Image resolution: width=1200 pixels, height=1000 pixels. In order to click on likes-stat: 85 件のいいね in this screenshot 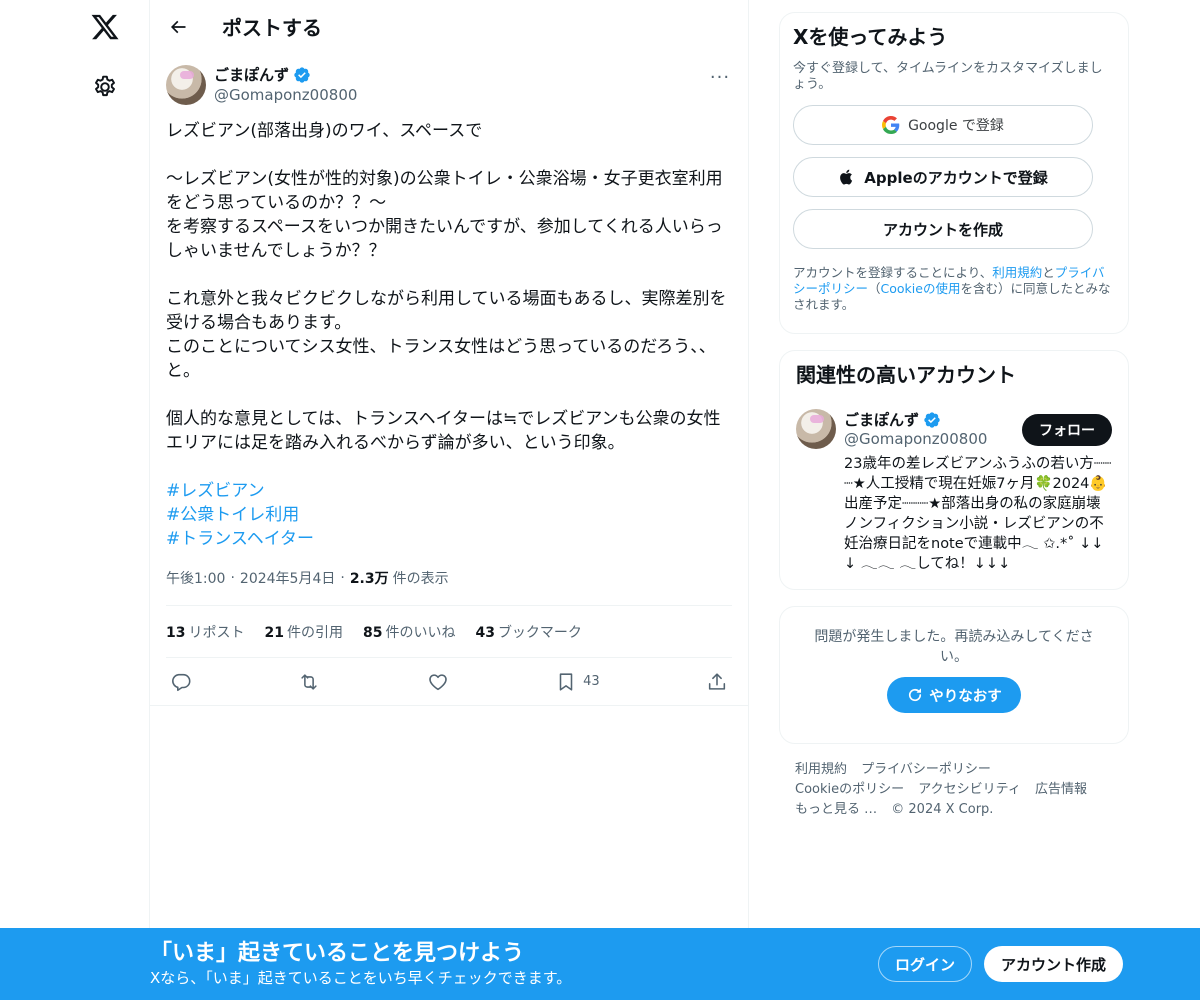, I will do `click(409, 632)`.